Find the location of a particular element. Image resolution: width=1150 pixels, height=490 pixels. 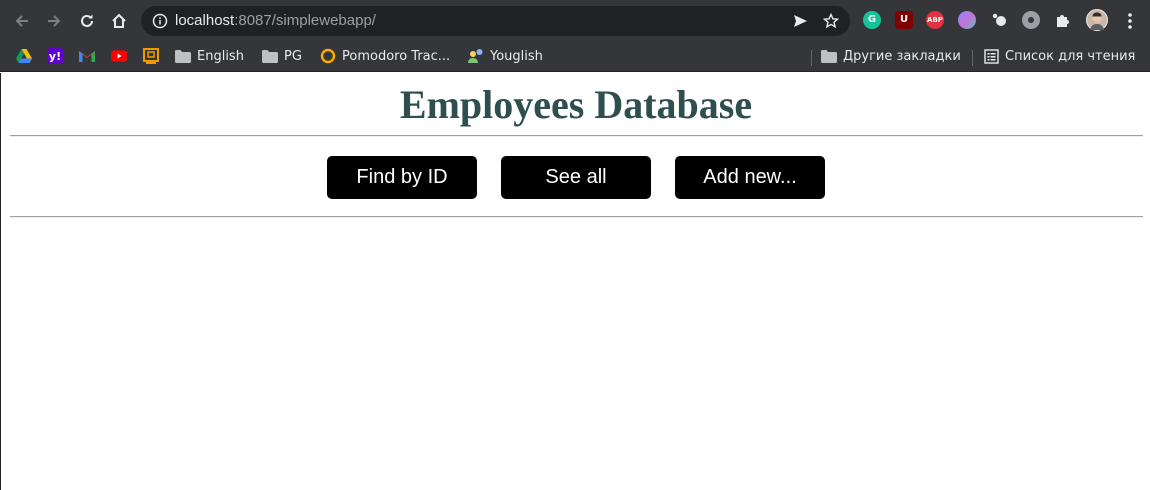

youglish-icon is located at coordinates (476, 56).